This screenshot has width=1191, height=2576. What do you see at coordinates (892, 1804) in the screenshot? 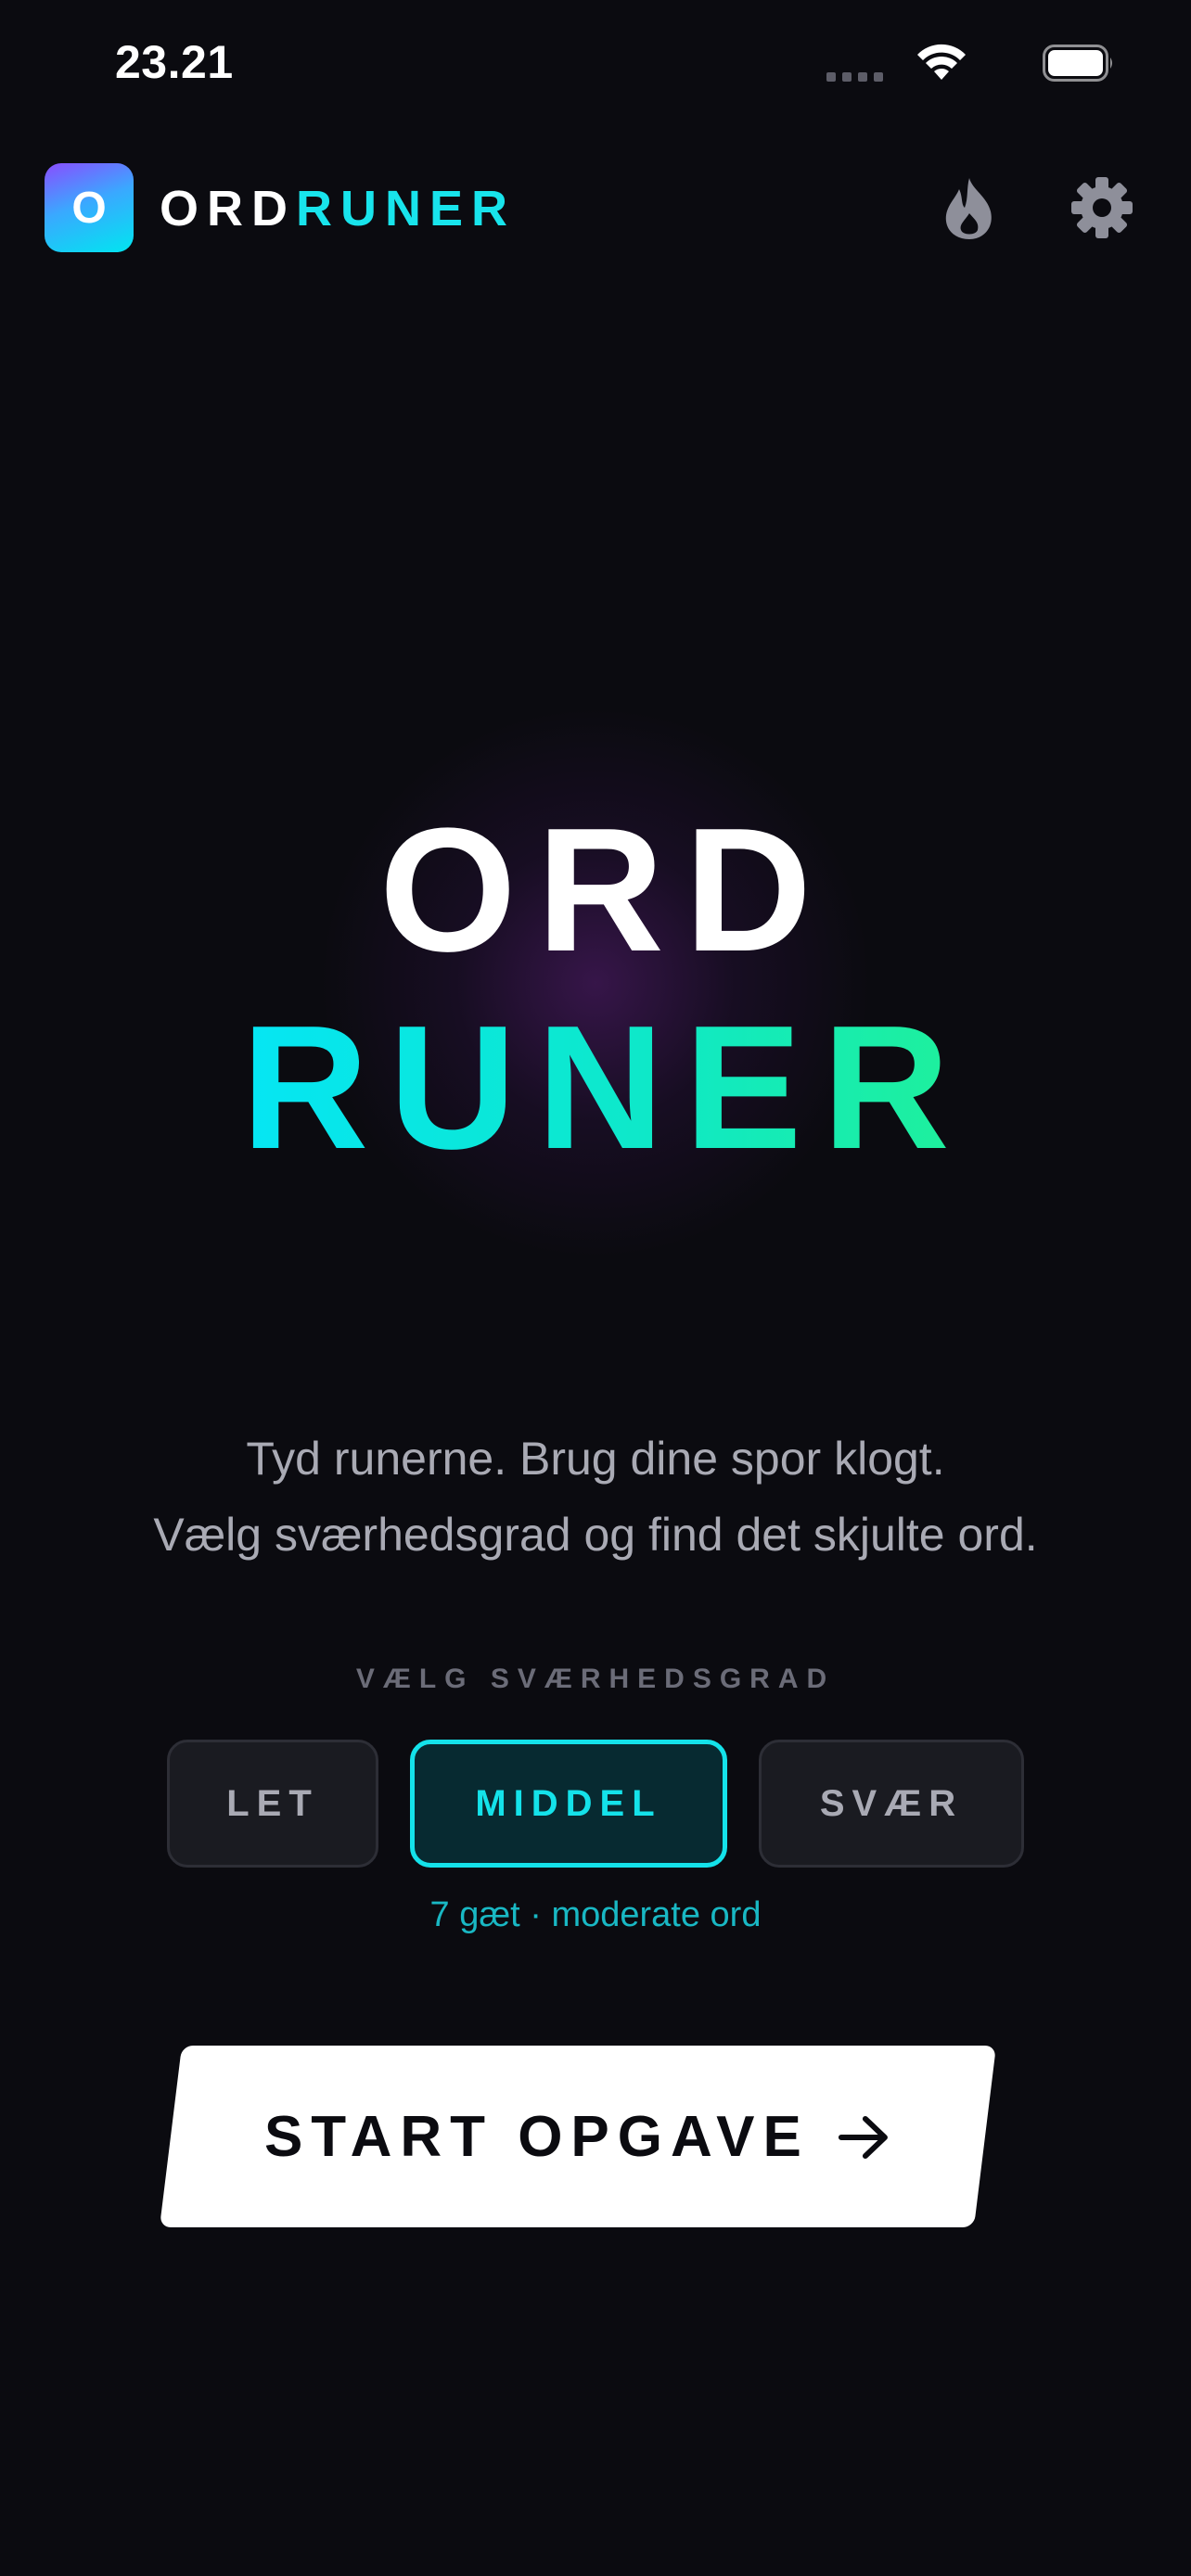
I see `difficulty-hard-button: SVÆR` at bounding box center [892, 1804].